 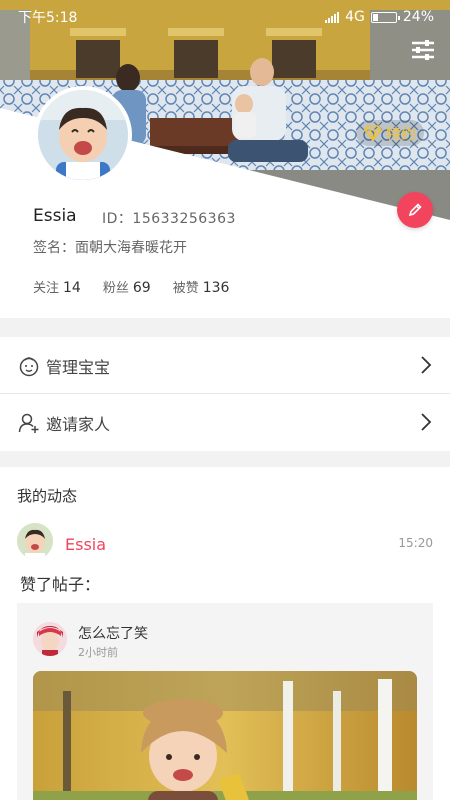 I want to click on special-contributor-badge: 特约, so click(x=389, y=133).